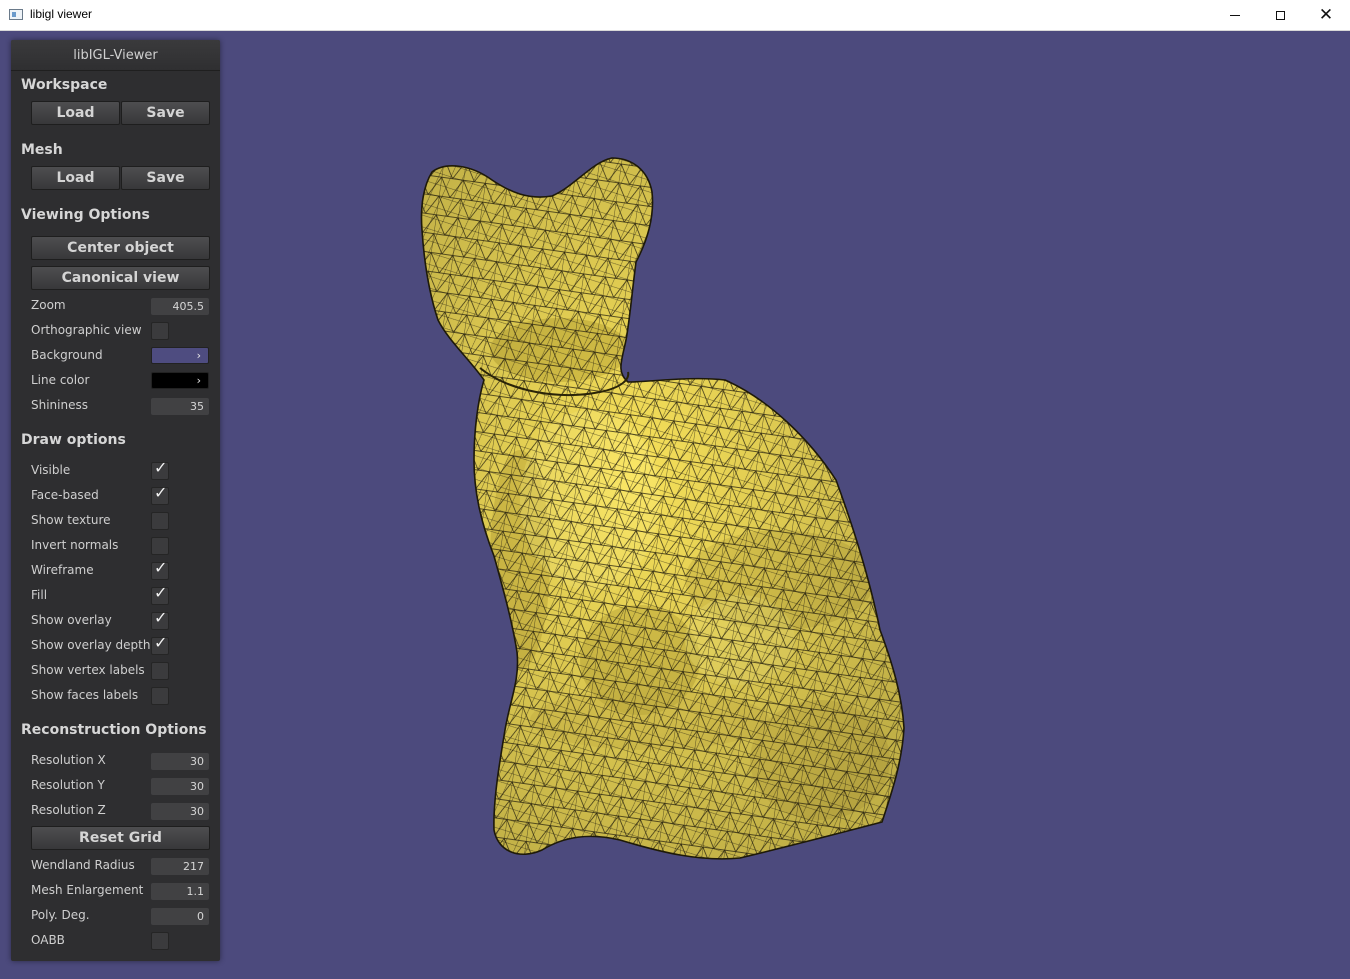  I want to click on fill-checkbox: ✓, so click(160, 594).